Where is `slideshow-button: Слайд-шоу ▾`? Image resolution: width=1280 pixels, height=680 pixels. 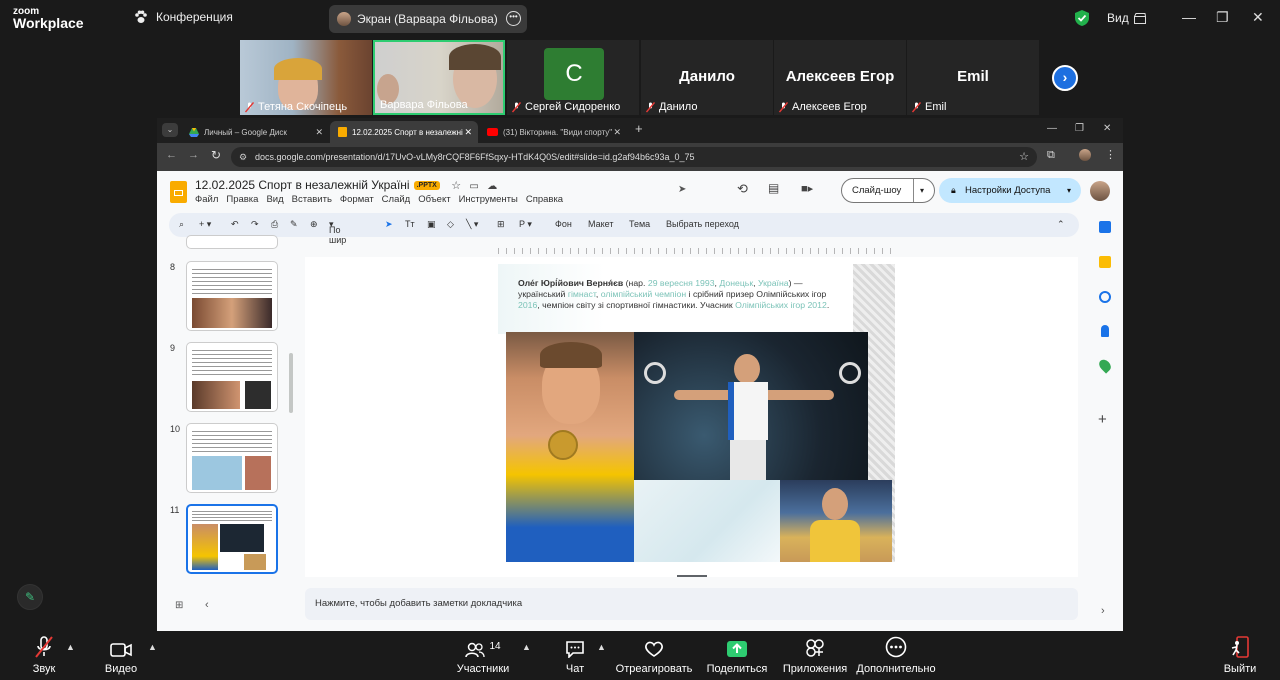 slideshow-button: Слайд-шоу ▾ is located at coordinates (888, 190).